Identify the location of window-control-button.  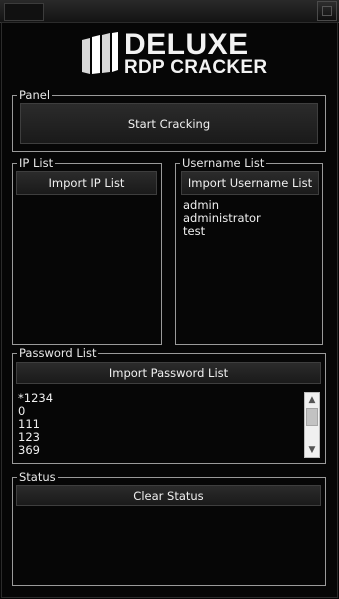
(327, 11).